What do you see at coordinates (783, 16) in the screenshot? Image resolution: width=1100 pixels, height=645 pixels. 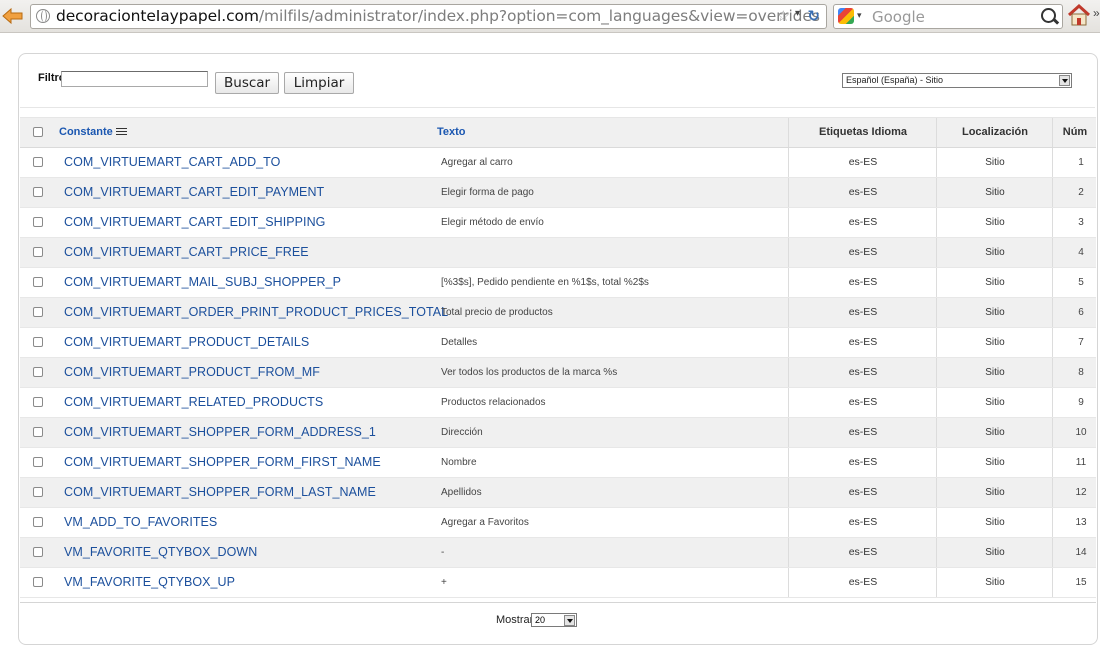 I see `bookmark-star-icon: ☆` at bounding box center [783, 16].